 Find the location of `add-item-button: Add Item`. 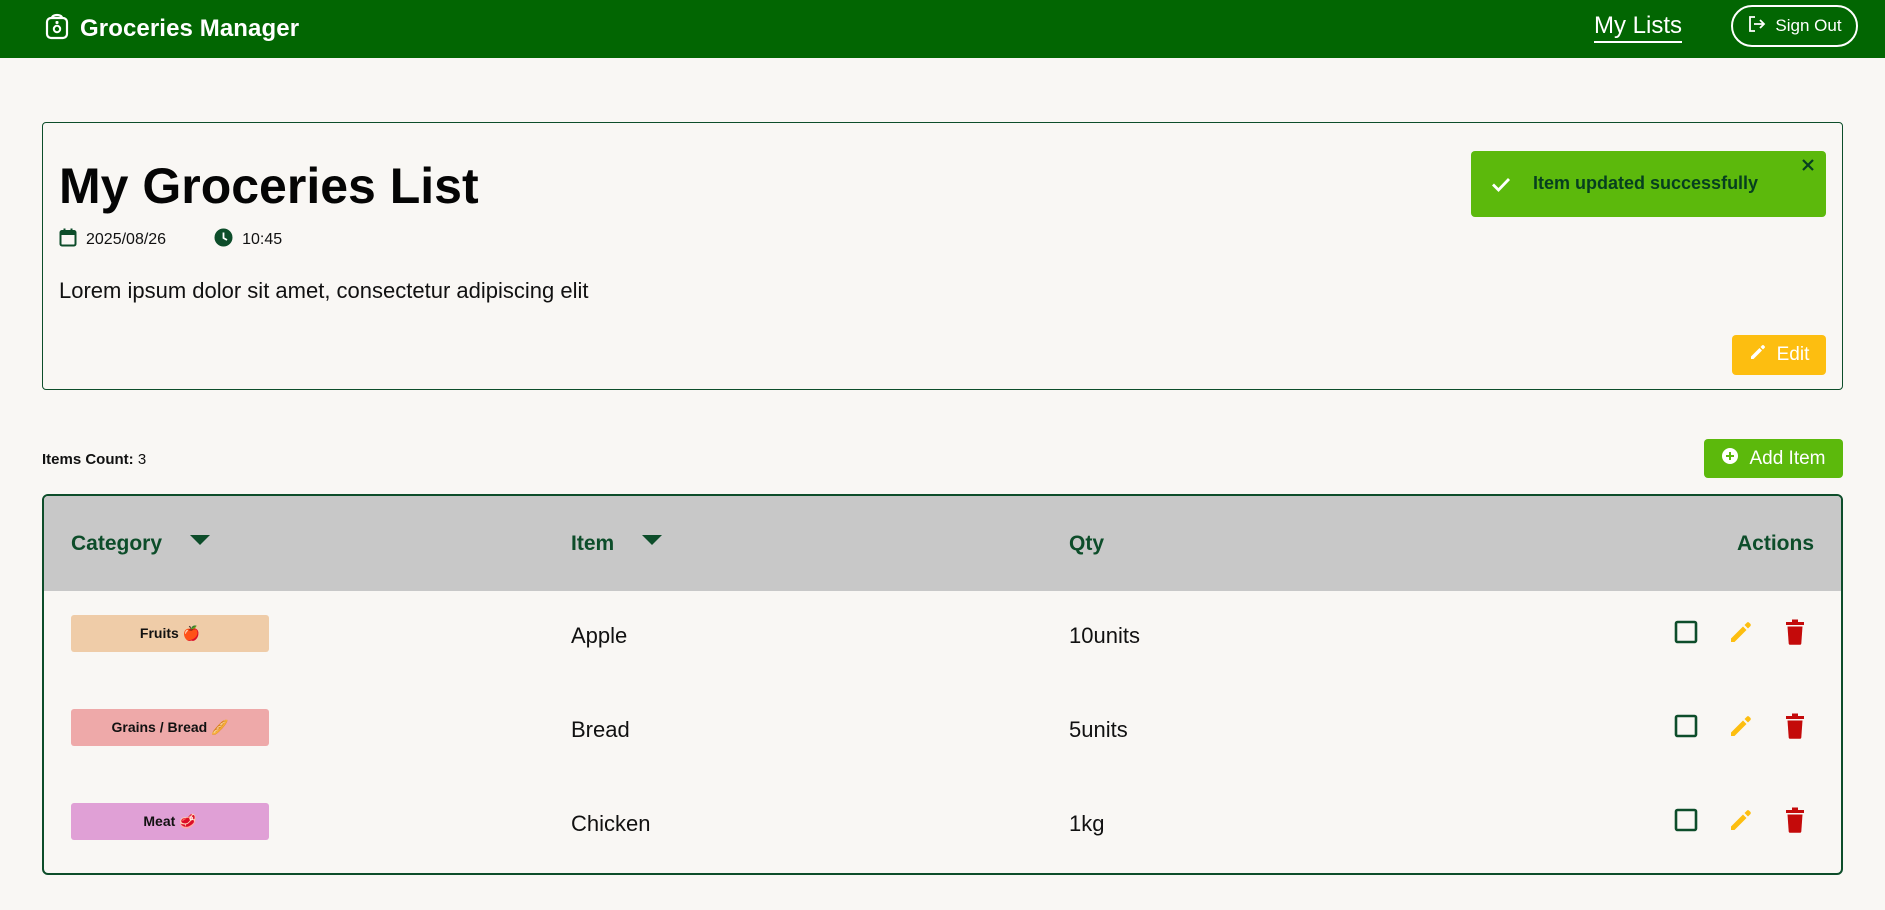

add-item-button: Add Item is located at coordinates (1773, 458).